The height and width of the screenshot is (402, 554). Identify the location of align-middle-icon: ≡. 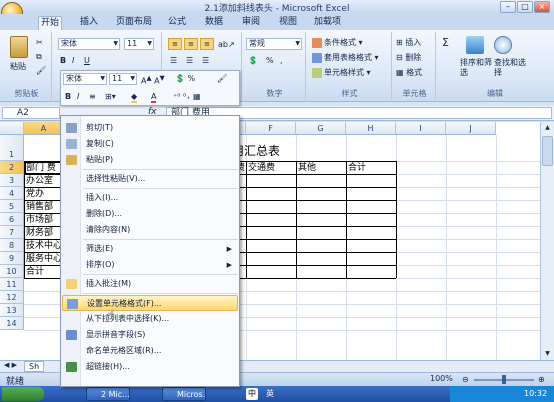
(191, 44).